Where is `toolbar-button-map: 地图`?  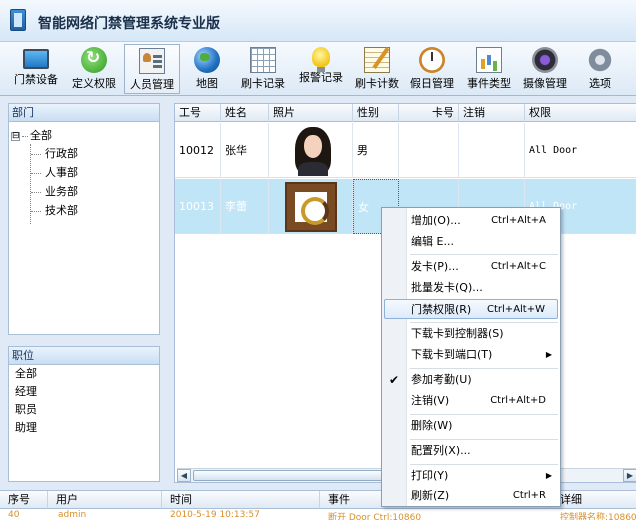 toolbar-button-map: 地图 is located at coordinates (207, 69).